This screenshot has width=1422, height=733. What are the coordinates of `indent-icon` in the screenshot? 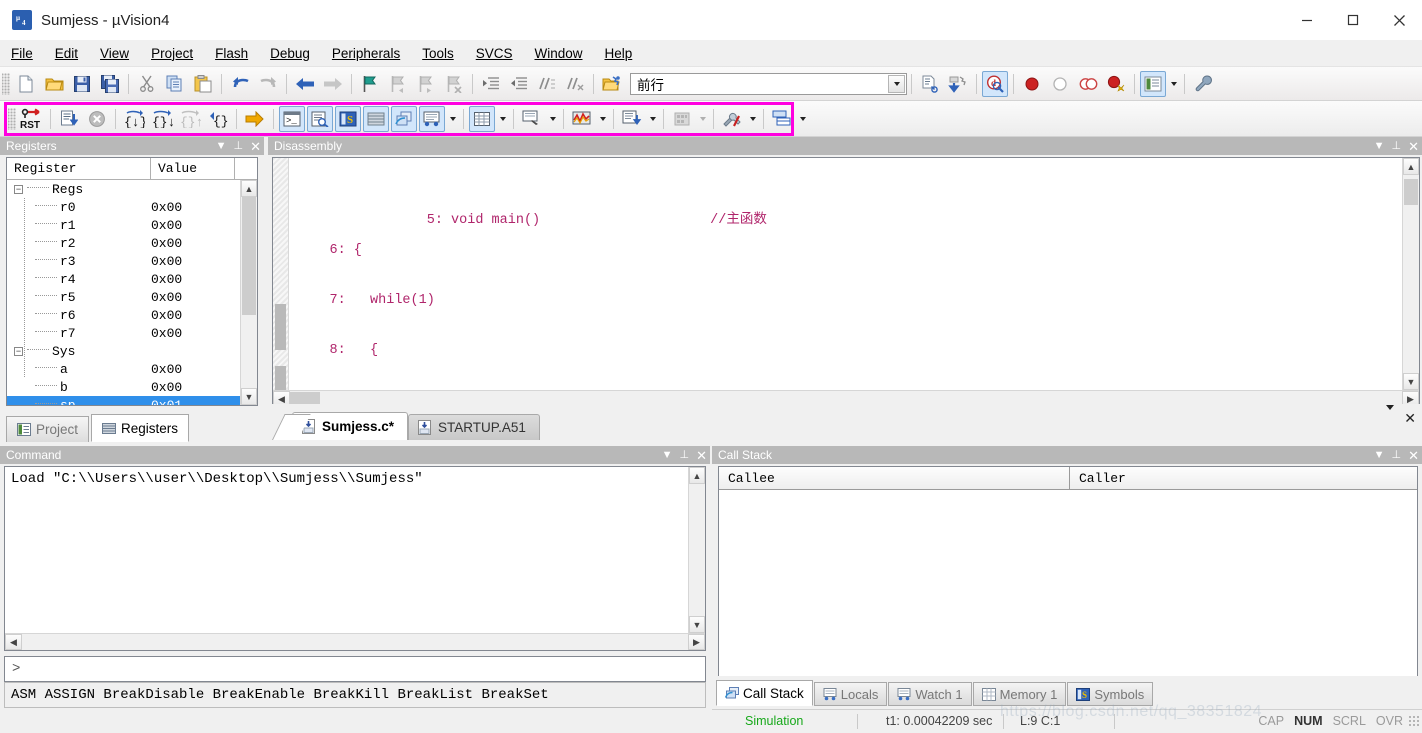 It's located at (491, 84).